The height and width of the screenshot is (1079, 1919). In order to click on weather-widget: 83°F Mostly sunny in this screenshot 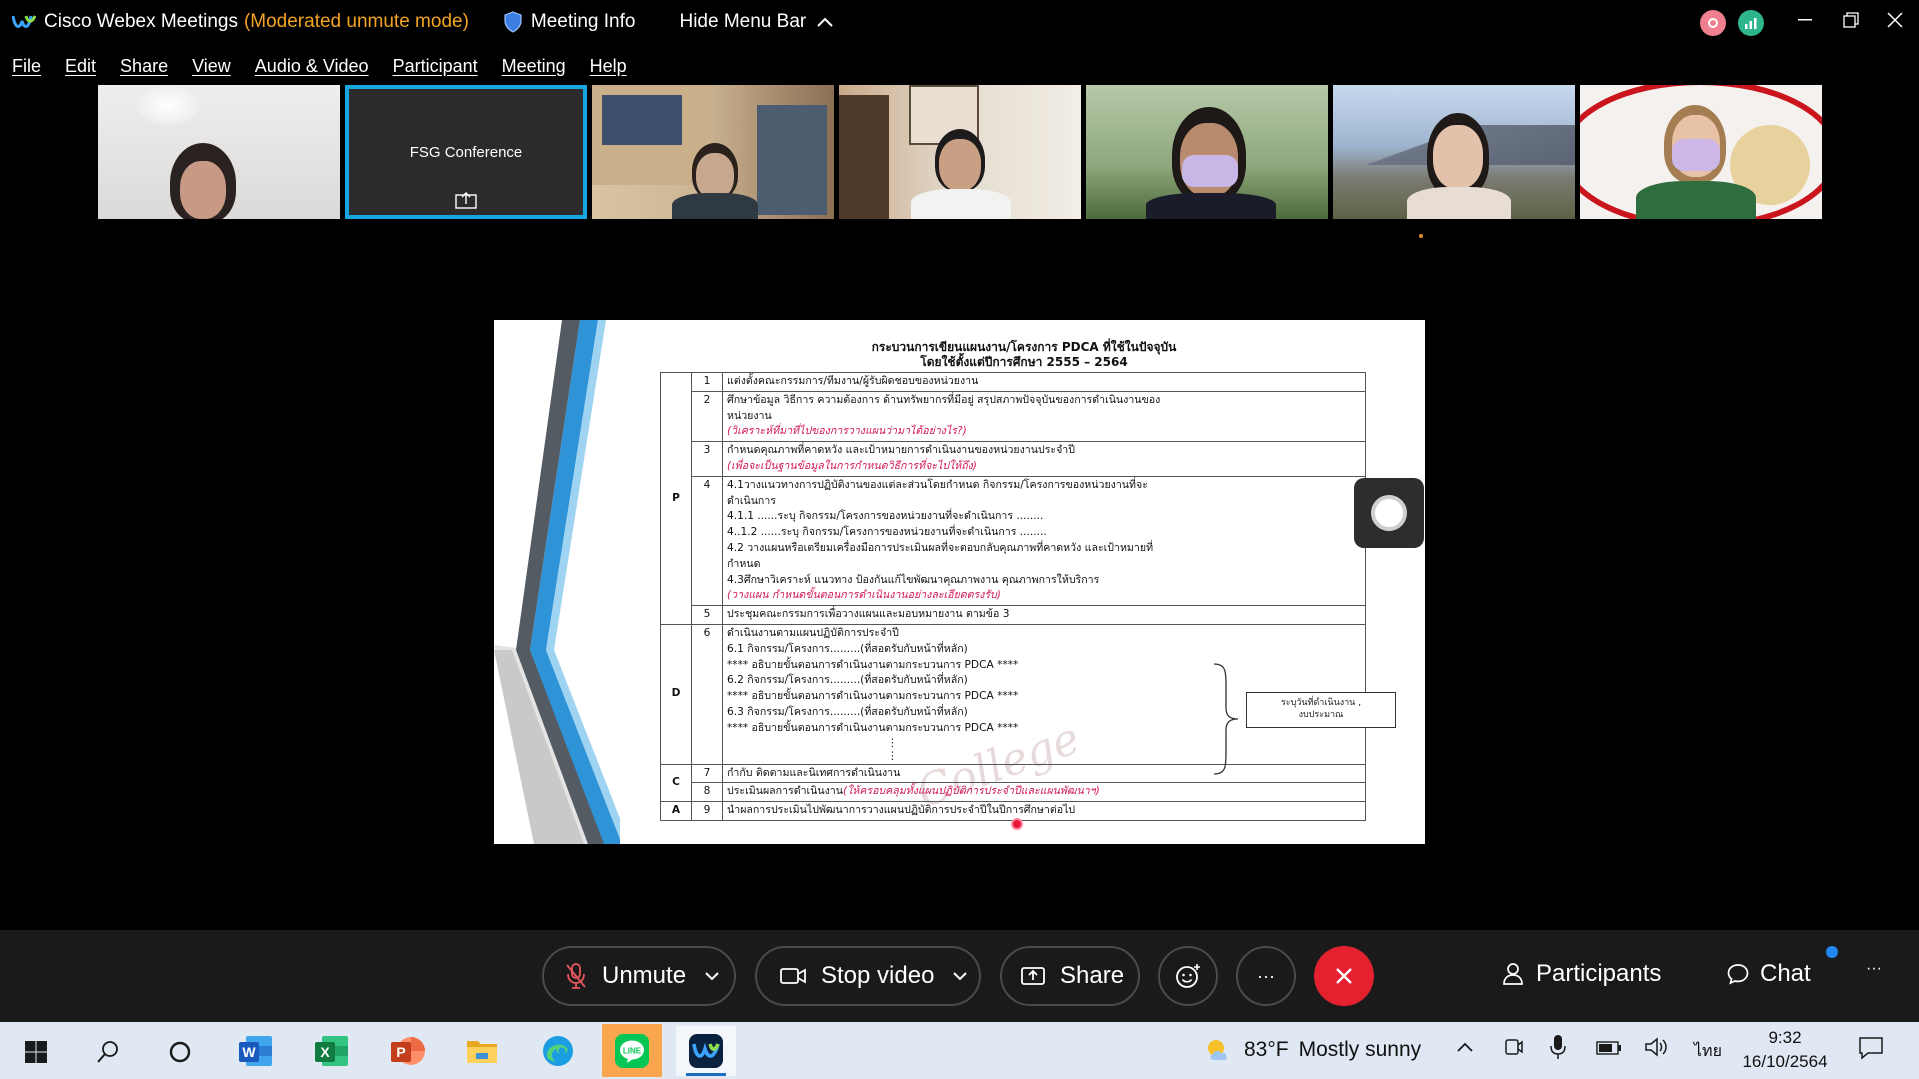, I will do `click(1312, 1050)`.